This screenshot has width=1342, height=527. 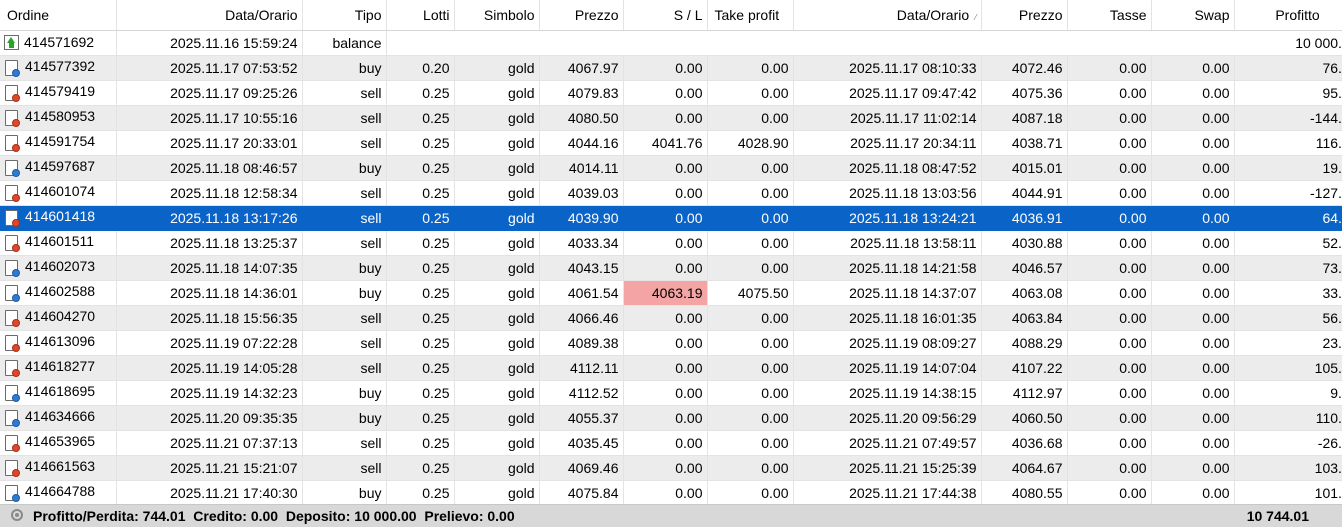 I want to click on col-header-tp: Take profit, so click(x=750, y=15).